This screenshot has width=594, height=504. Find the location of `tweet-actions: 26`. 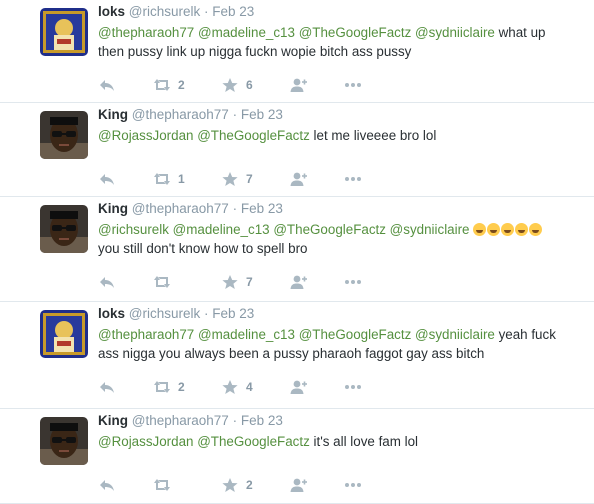

tweet-actions: 26 is located at coordinates (236, 85).